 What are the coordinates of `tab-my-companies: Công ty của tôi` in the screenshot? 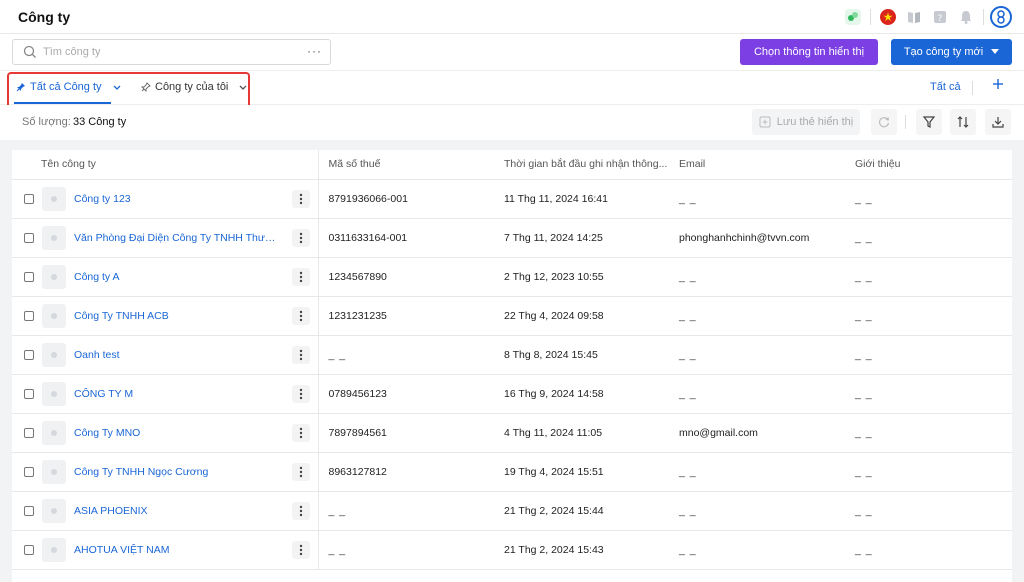 It's located at (194, 87).